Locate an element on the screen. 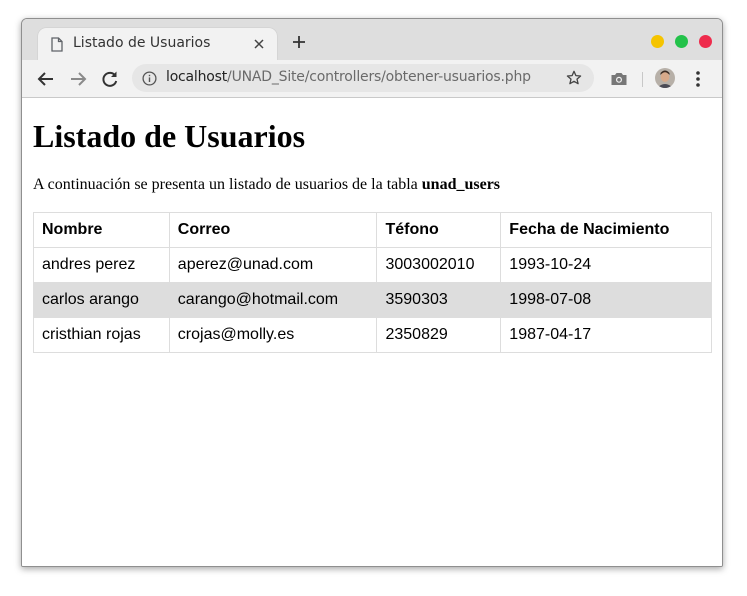 The image size is (747, 596). minimize-window-button is located at coordinates (657, 41).